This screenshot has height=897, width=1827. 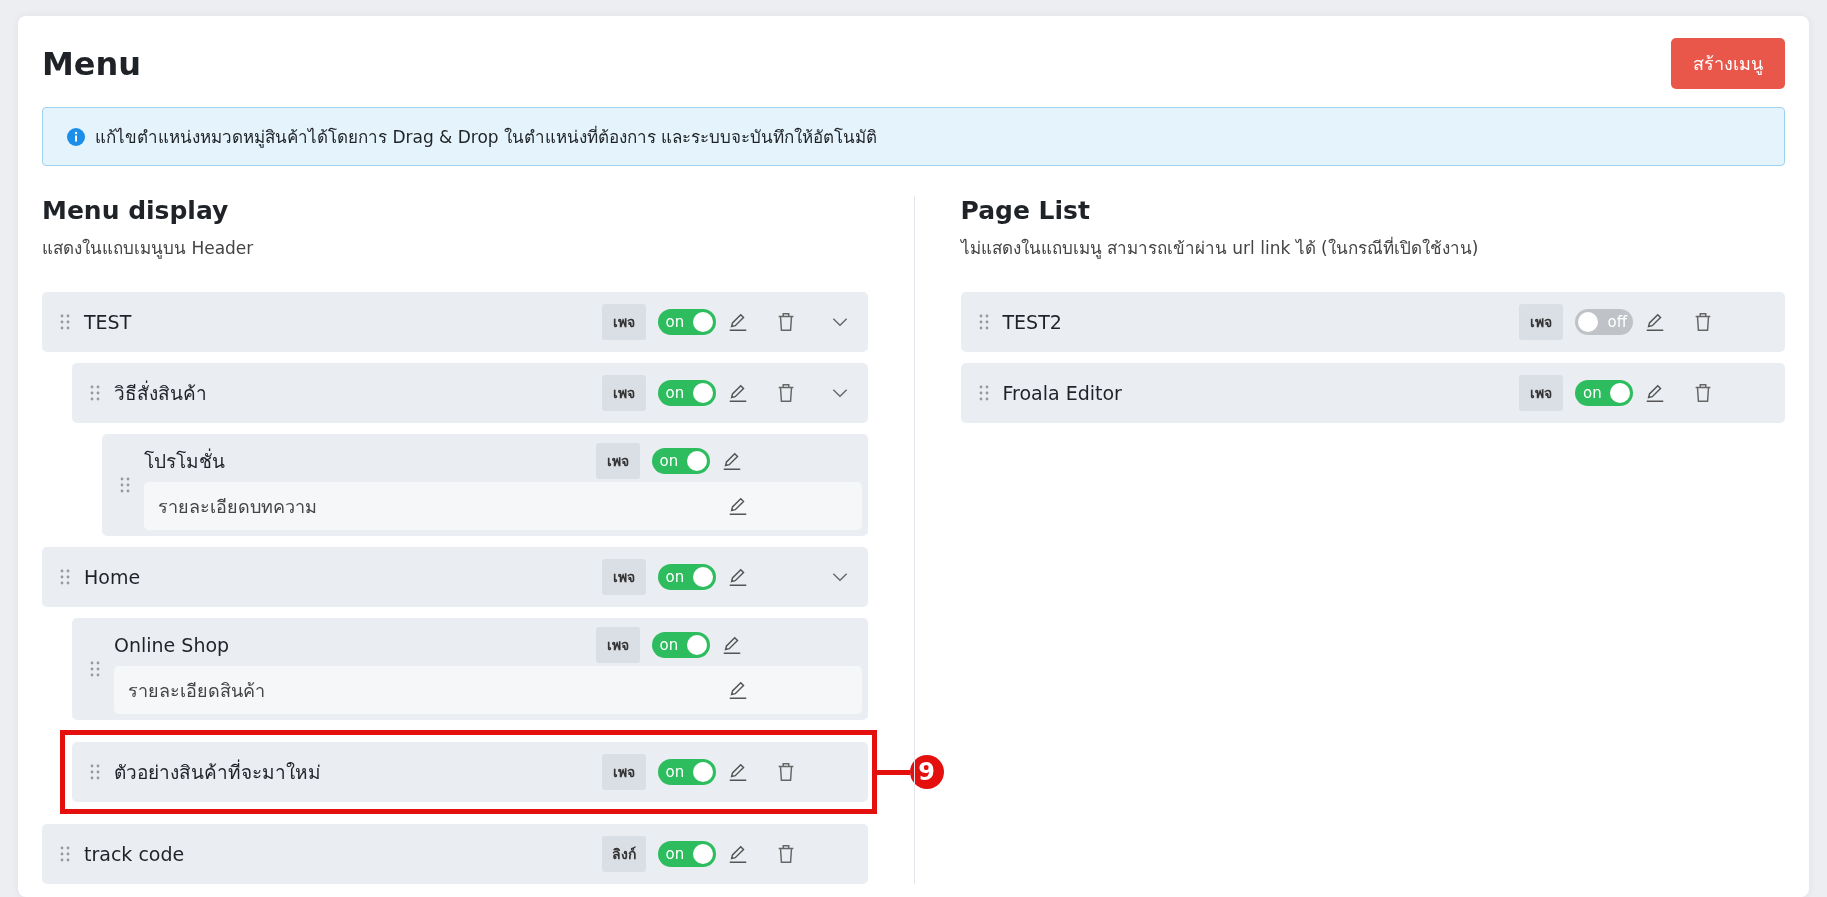 I want to click on menu-item-label: ตัวอย่างสินค้าที่จะมาใหม่, so click(x=218, y=771).